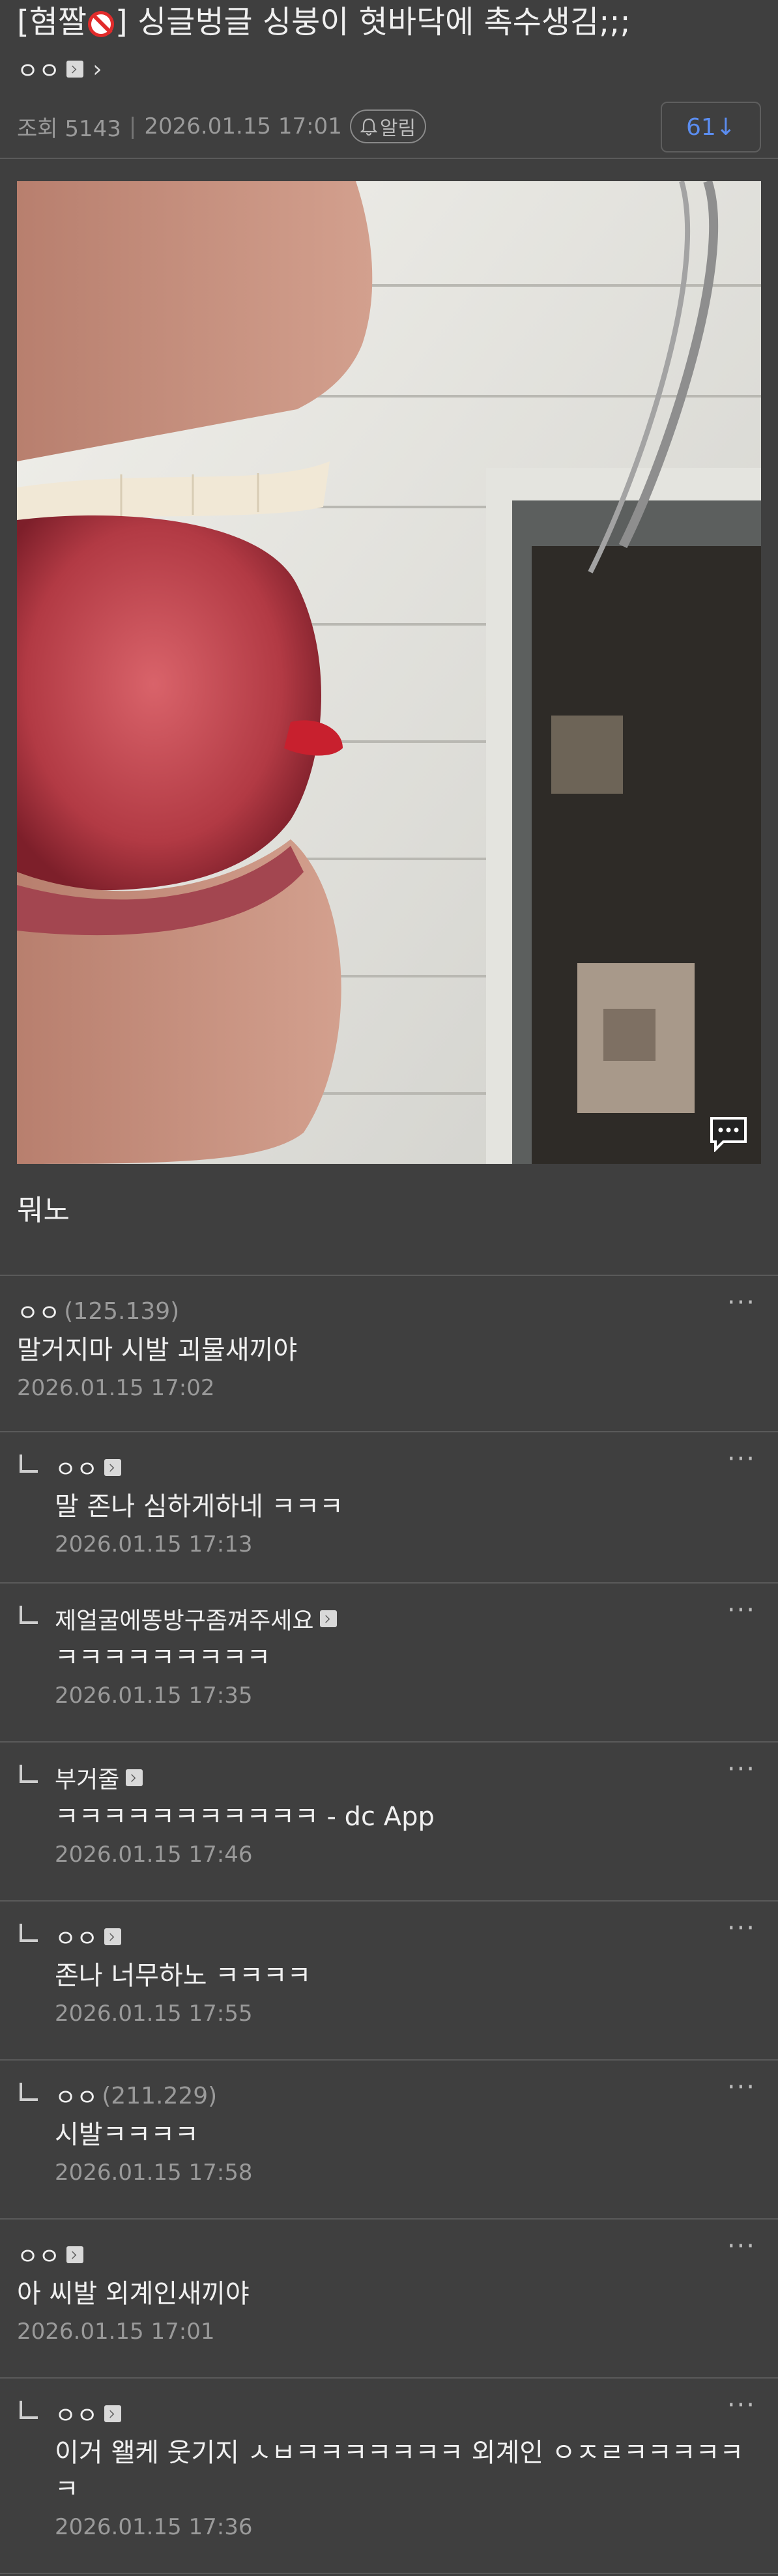  I want to click on comment-text: 아 씨발 외계인새끼야, so click(133, 2294).